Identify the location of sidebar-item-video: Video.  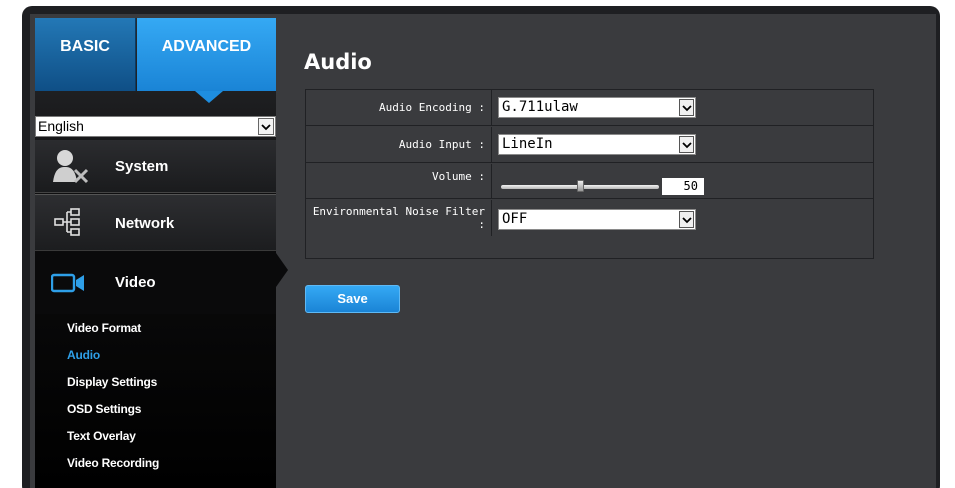
(155, 283).